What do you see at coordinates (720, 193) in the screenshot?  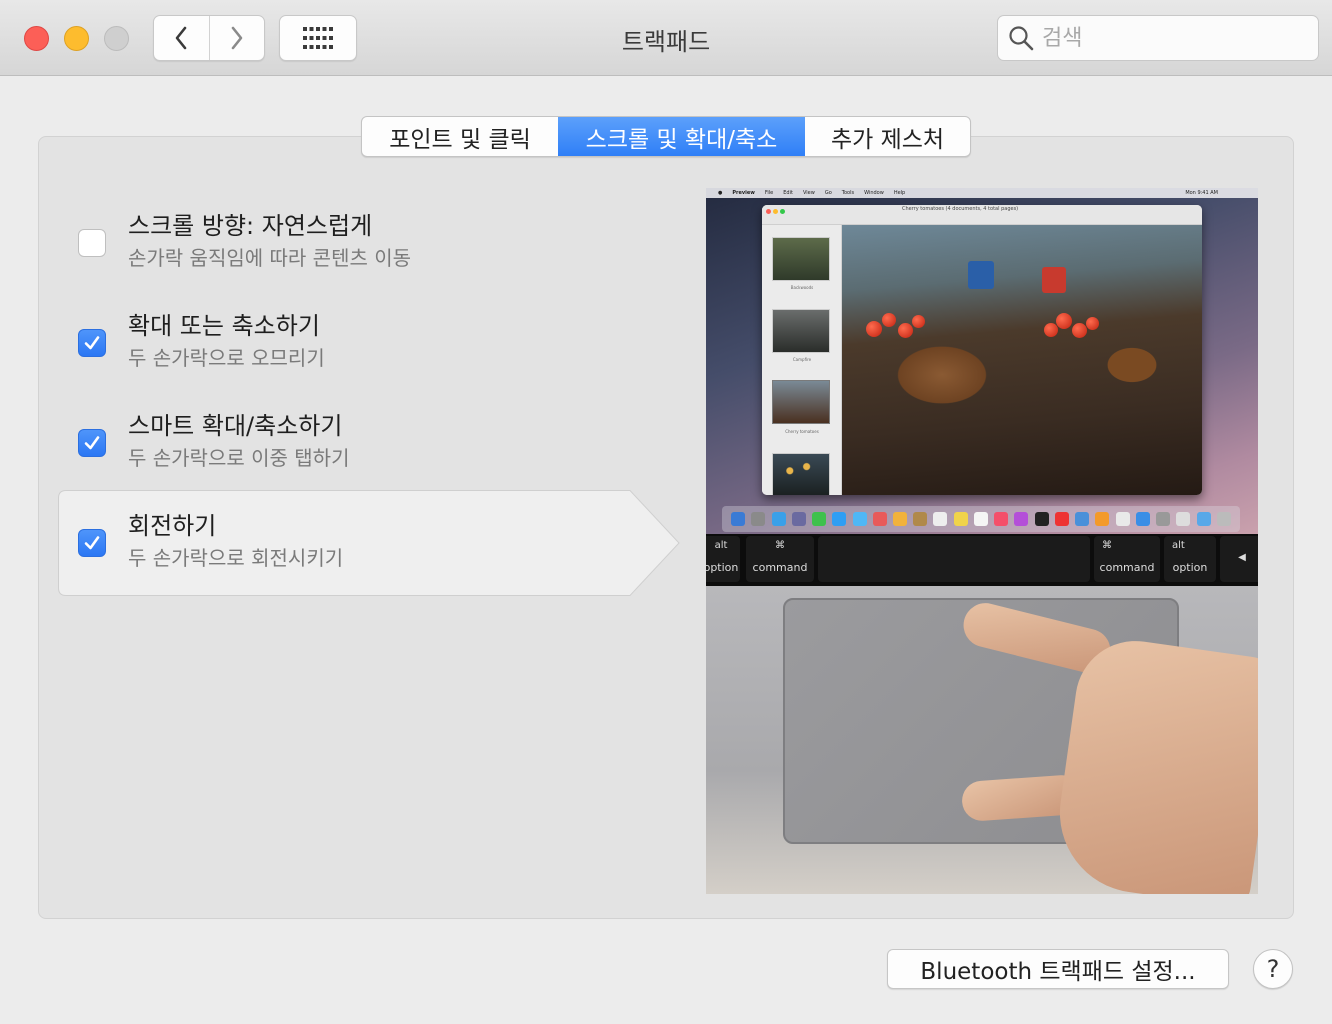 I see `apple-icon: ●` at bounding box center [720, 193].